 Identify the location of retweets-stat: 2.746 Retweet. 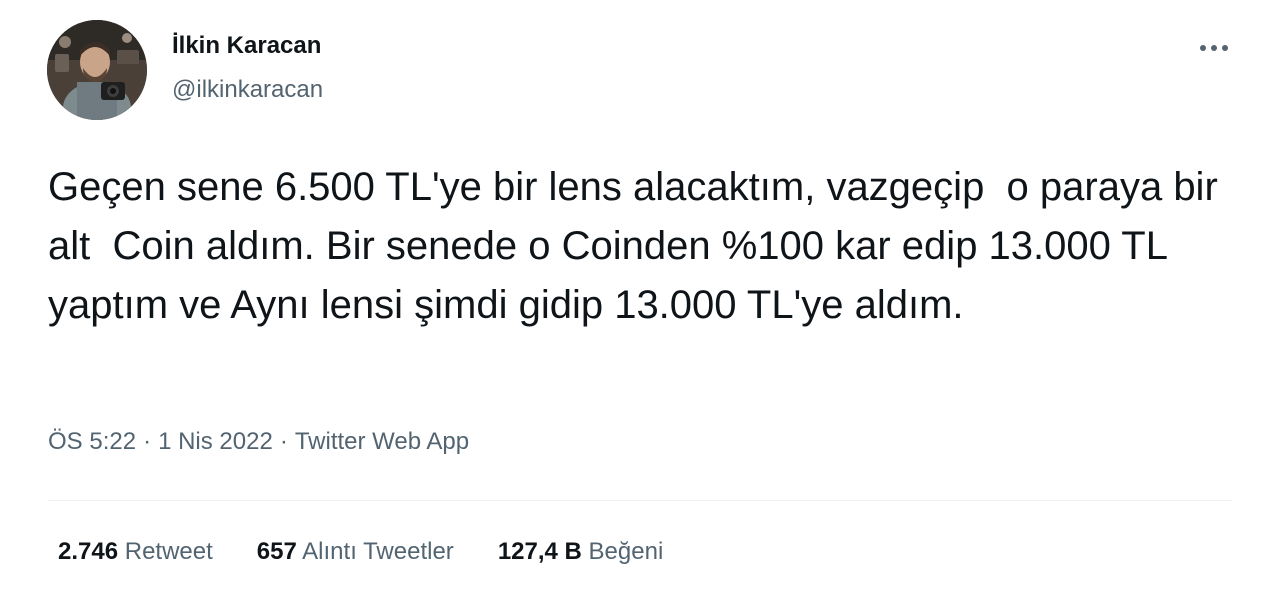
(135, 552).